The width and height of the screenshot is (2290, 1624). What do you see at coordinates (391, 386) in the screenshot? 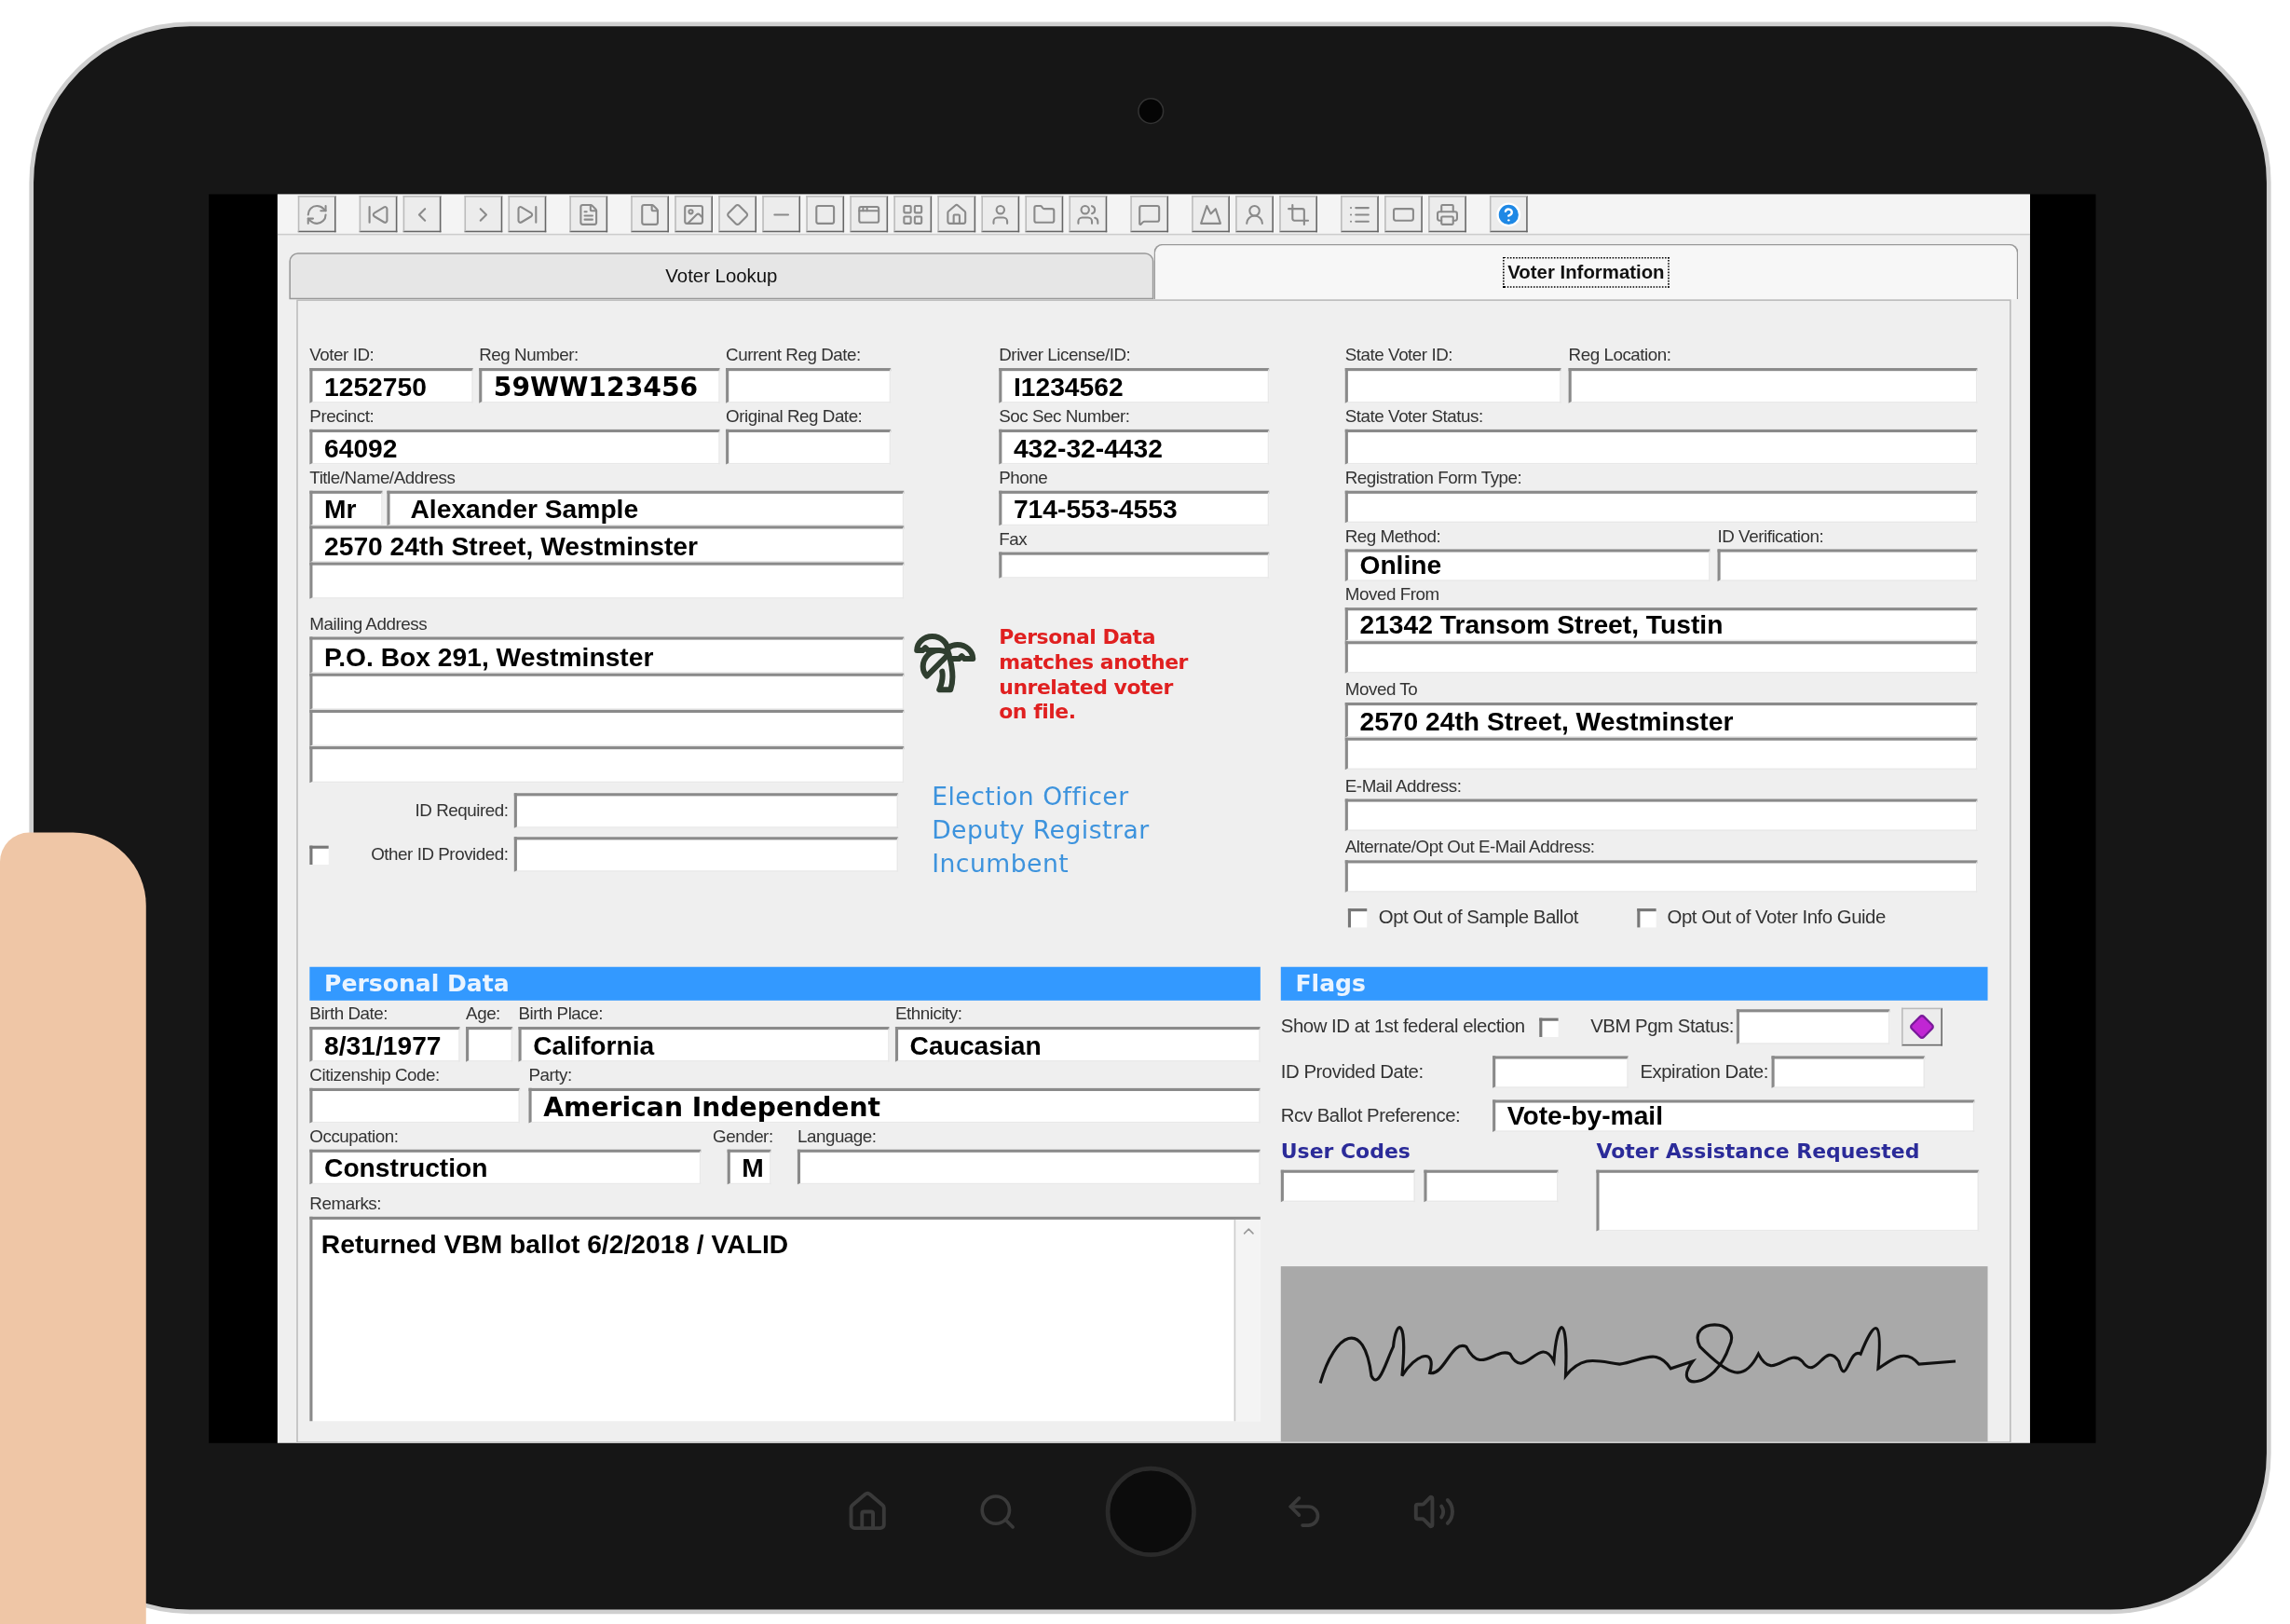
I see `text-field: 1252750` at bounding box center [391, 386].